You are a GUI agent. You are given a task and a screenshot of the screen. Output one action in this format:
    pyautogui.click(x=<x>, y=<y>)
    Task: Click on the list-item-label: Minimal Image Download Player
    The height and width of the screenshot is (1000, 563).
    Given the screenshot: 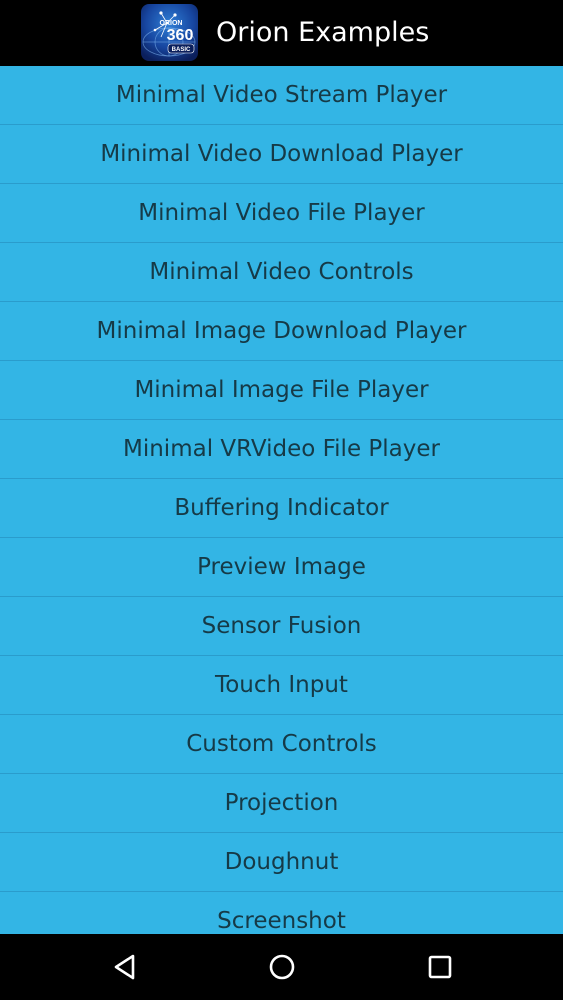 What is the action you would take?
    pyautogui.click(x=281, y=331)
    